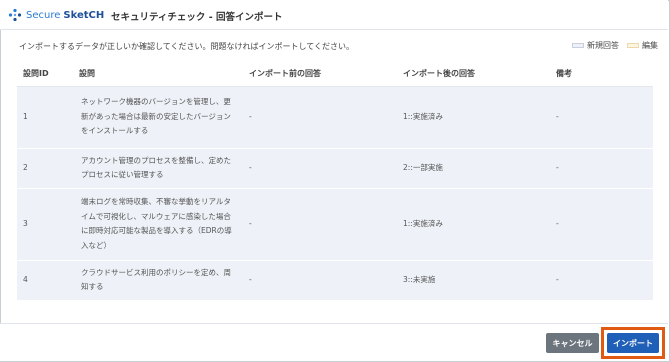 Image resolution: width=670 pixels, height=362 pixels. I want to click on table-row: 4 クラウドサービス利用のポリシーを定め、周知する - 3::未実施 -, so click(335, 280).